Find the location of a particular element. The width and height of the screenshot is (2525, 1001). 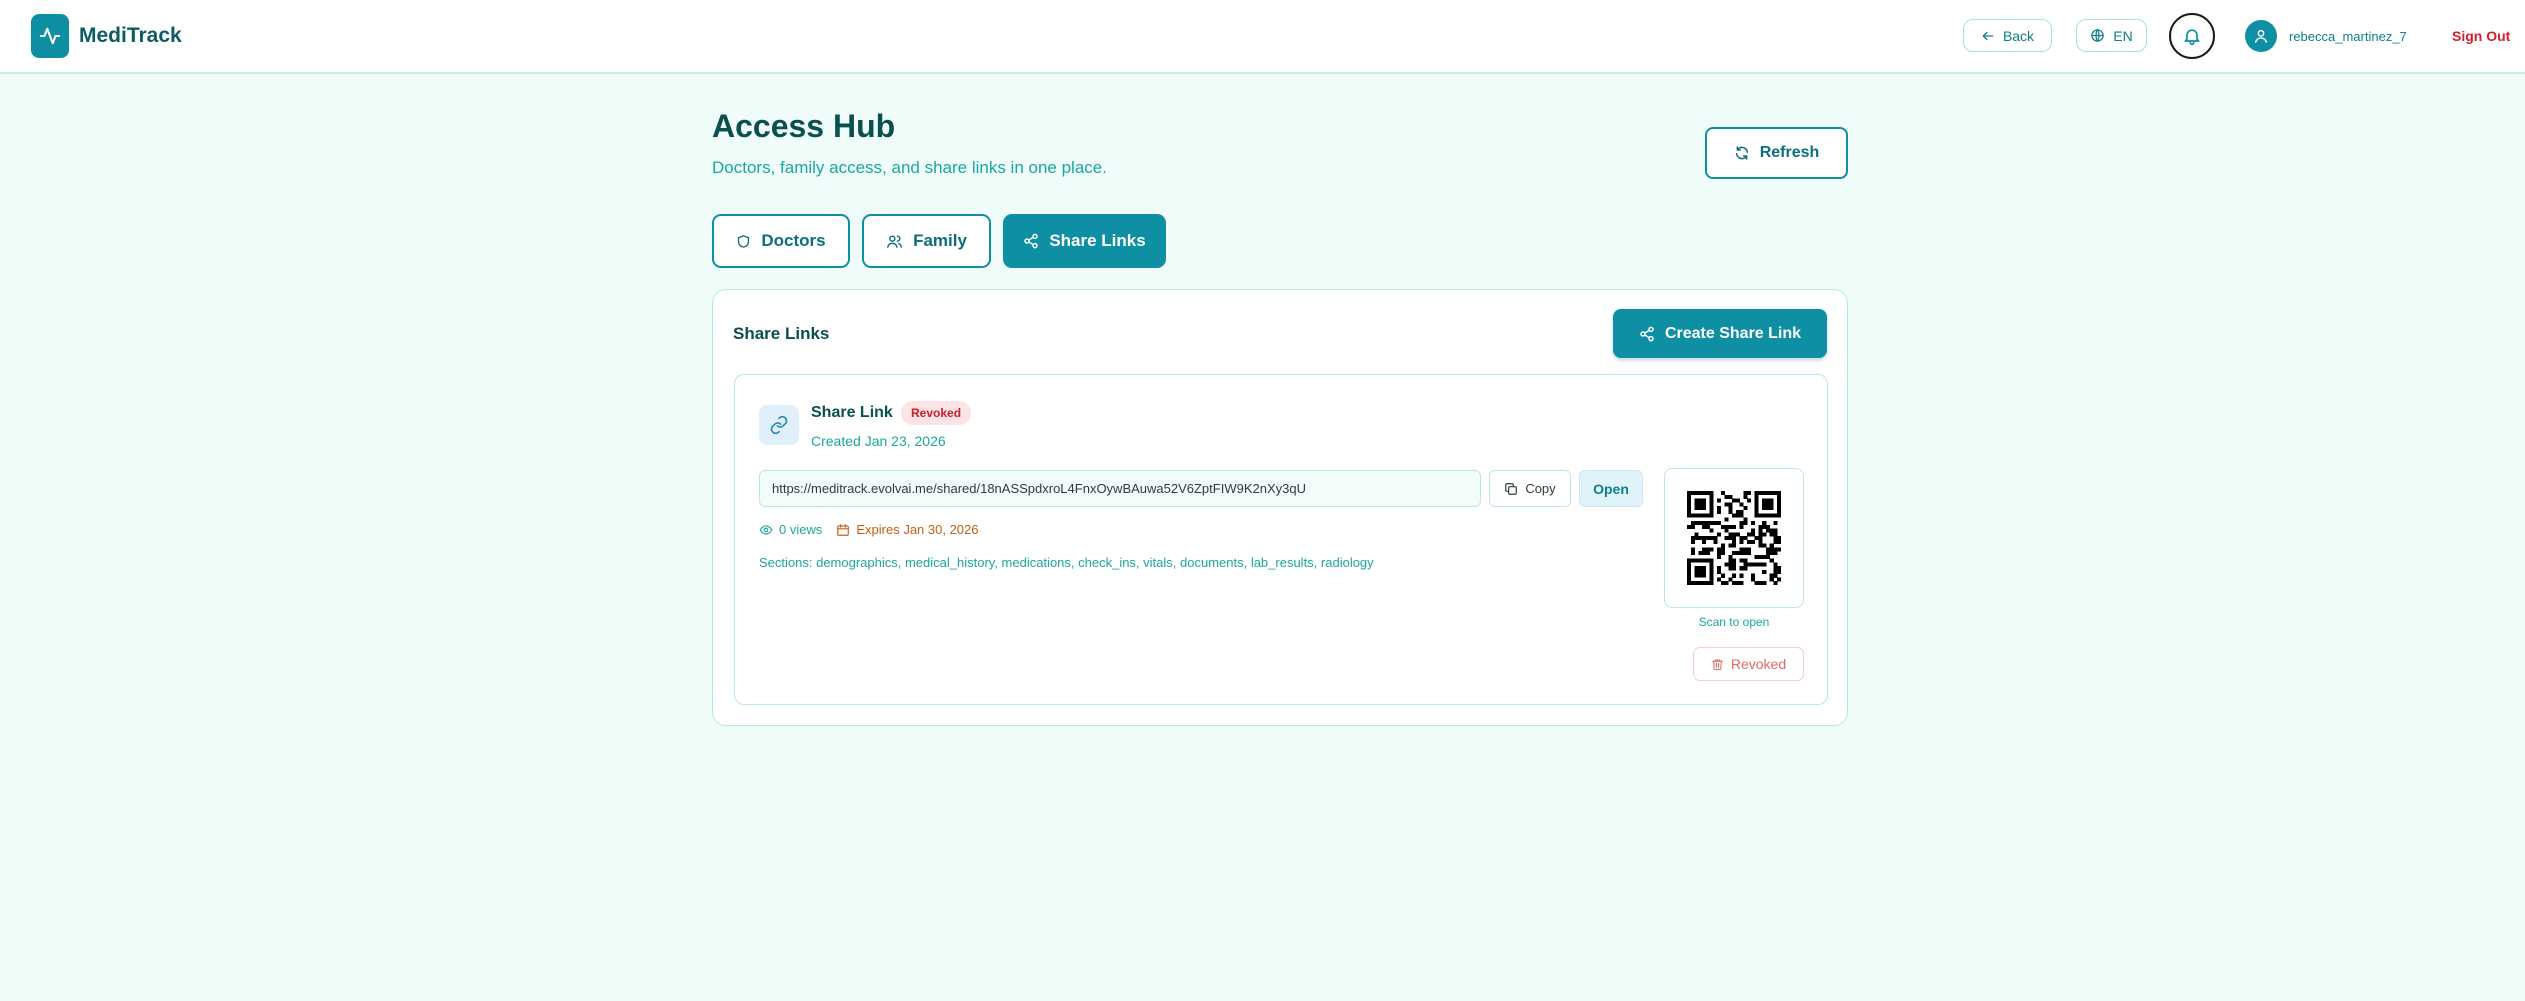

link-meta: 0 views Expires Jan 30, 2026 is located at coordinates (869, 529).